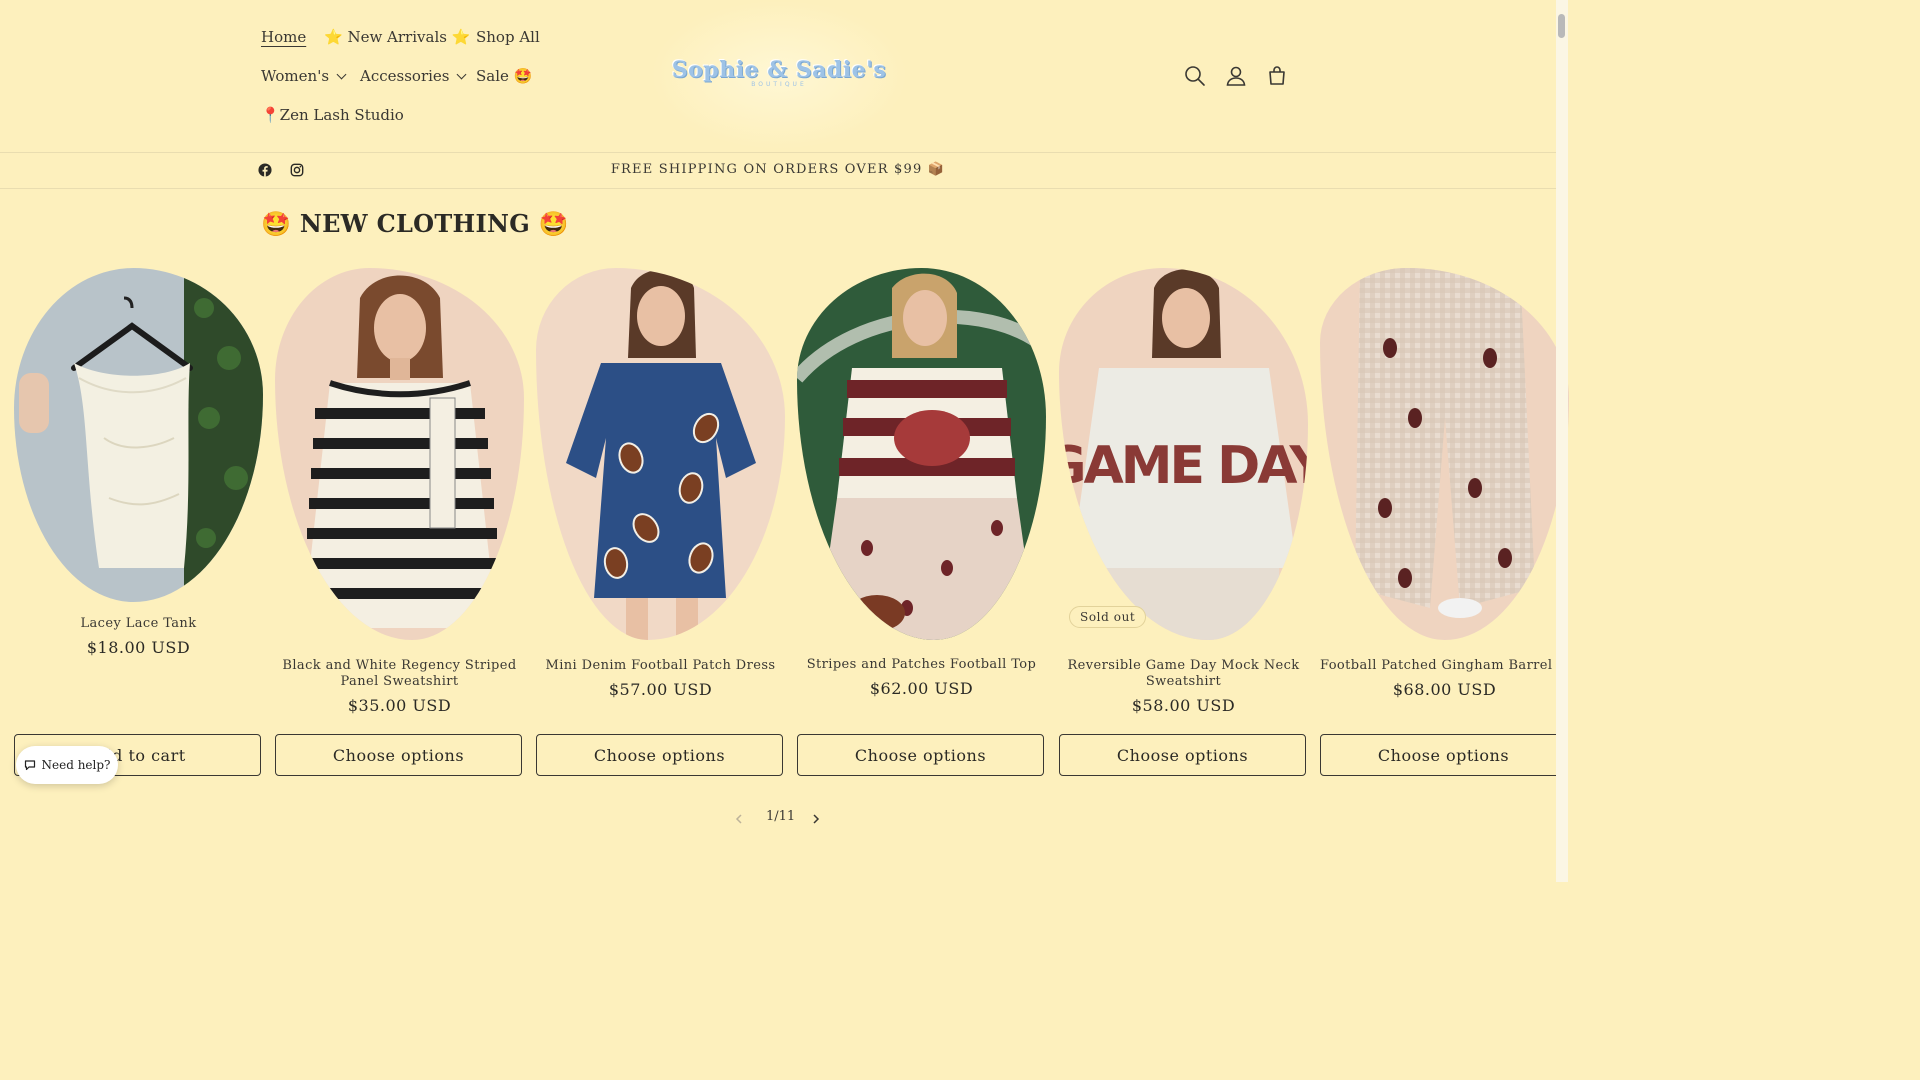  Describe the element at coordinates (1108, 617) in the screenshot. I see `sold-out-badge: Sold out` at that location.